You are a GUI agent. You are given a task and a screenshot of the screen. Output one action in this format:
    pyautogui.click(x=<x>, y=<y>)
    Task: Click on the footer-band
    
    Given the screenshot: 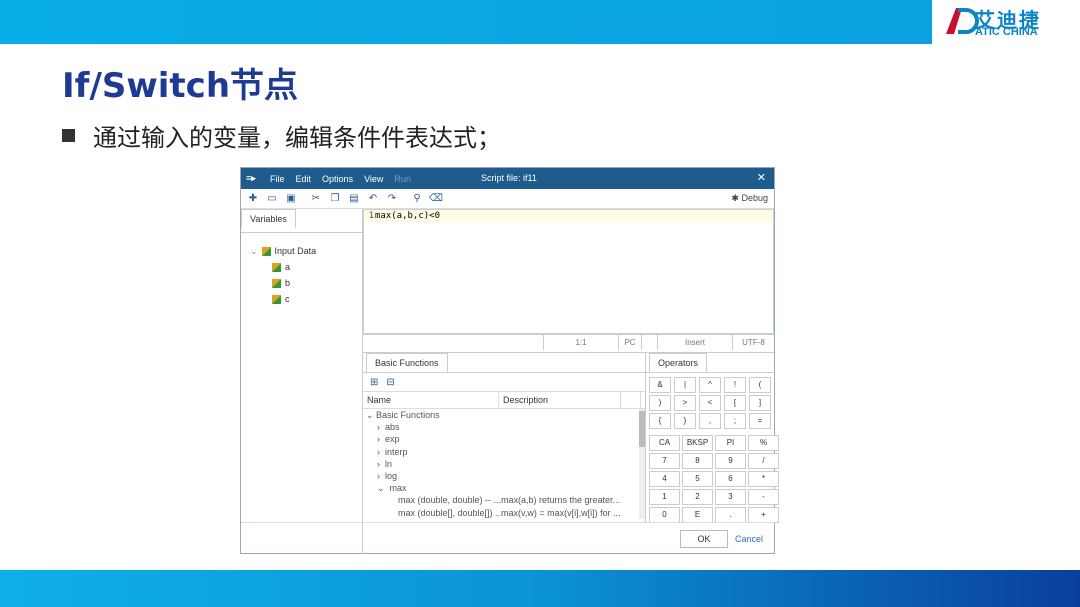 What is the action you would take?
    pyautogui.click(x=540, y=588)
    